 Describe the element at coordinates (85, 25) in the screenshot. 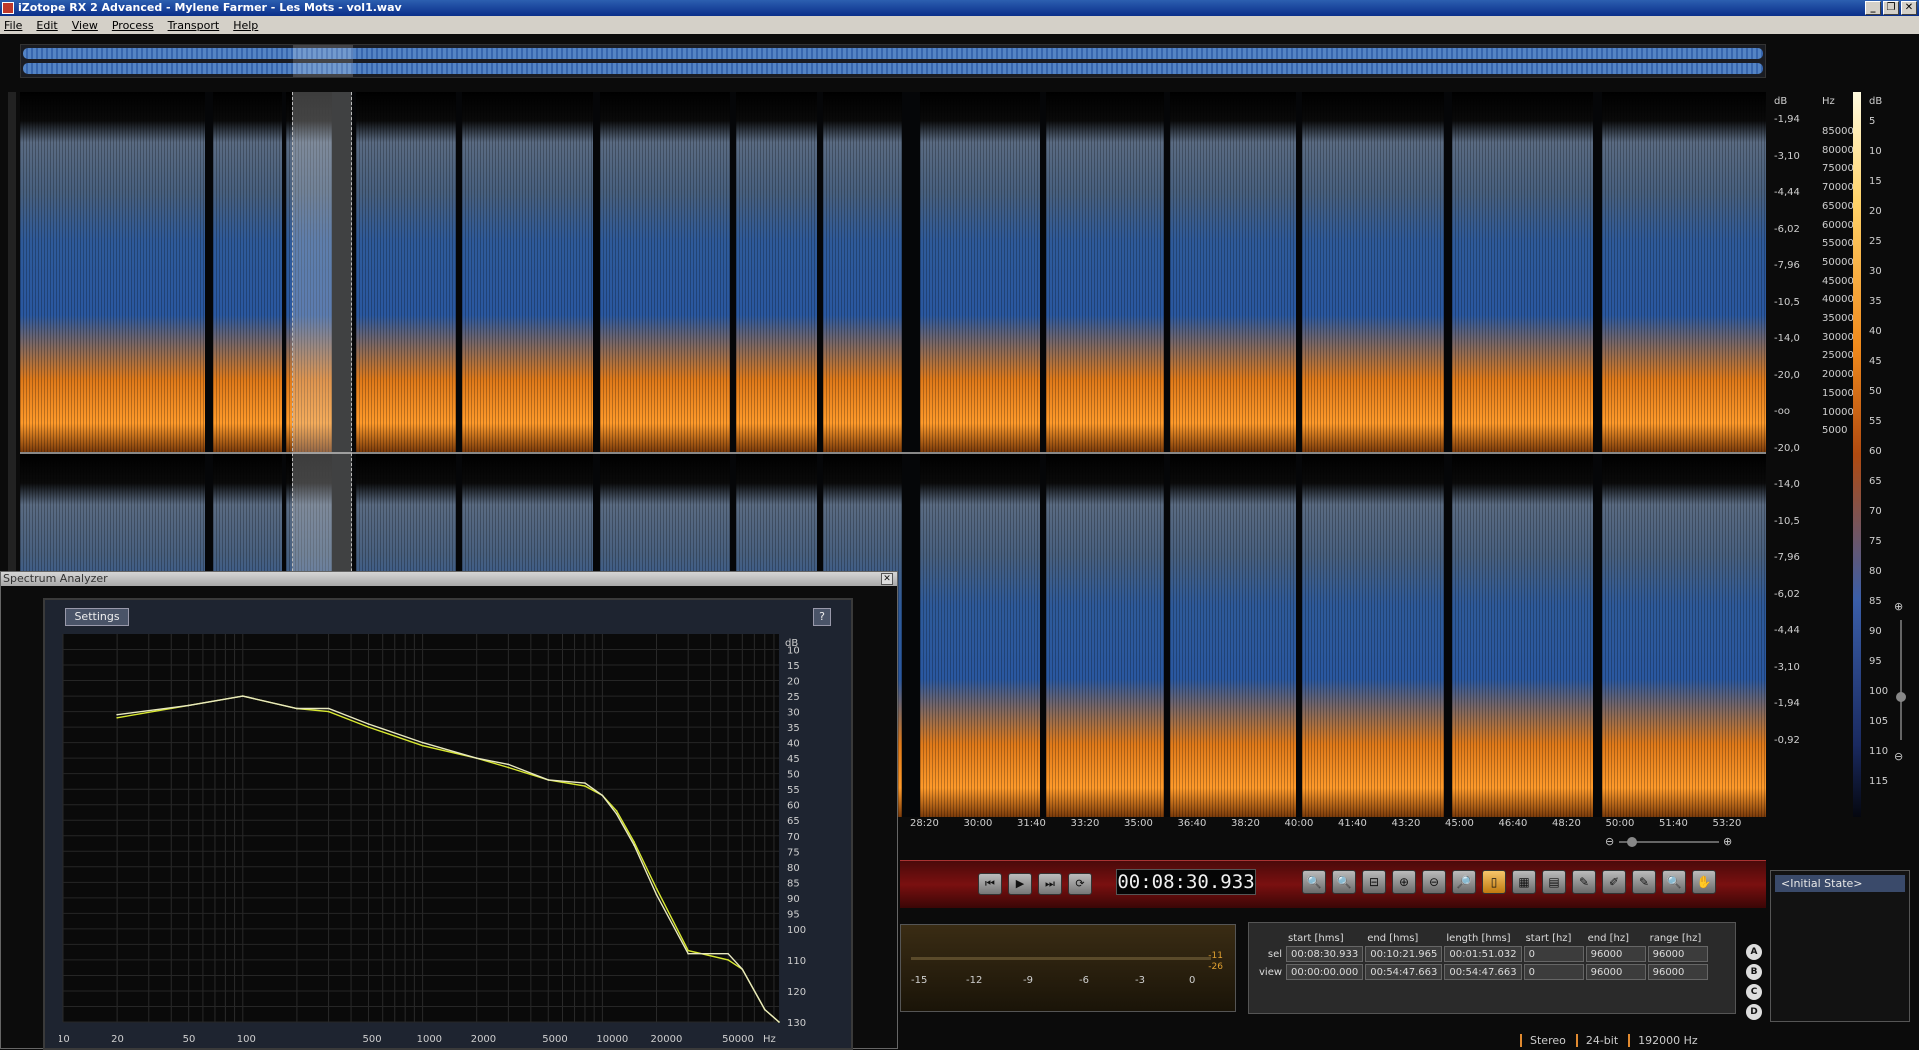

I see `menu-view: View` at that location.